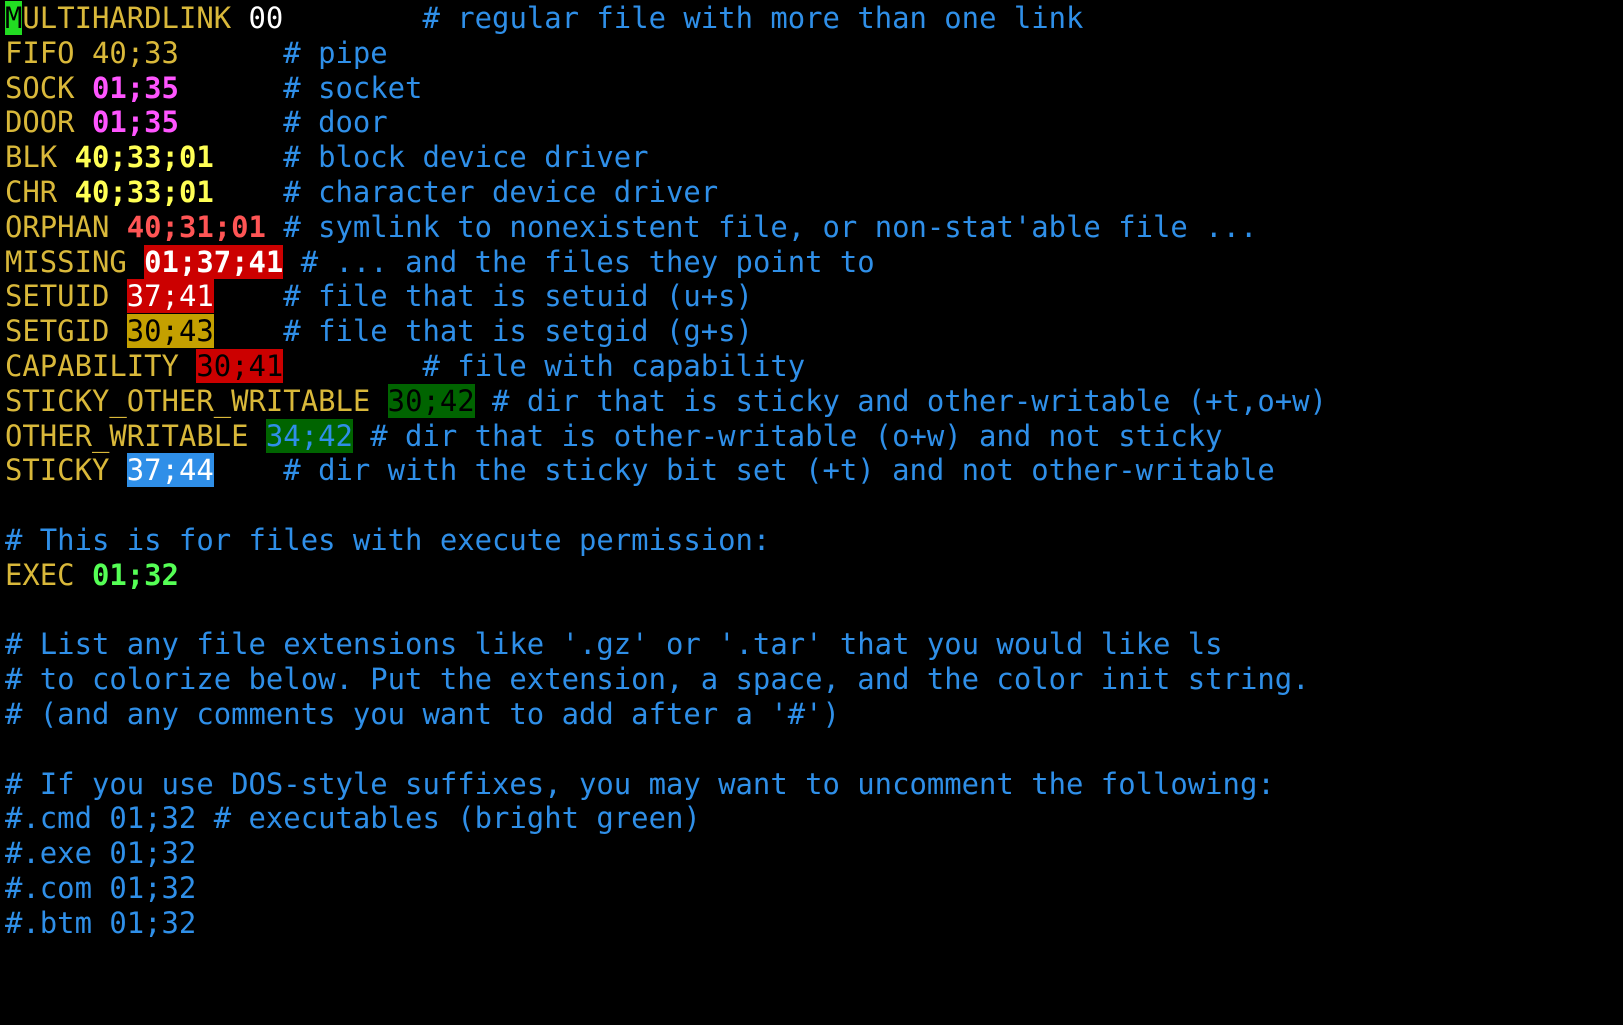 Image resolution: width=1623 pixels, height=1025 pixels. What do you see at coordinates (135, 435) in the screenshot?
I see `text-segment: OTHER_WRITABLE` at bounding box center [135, 435].